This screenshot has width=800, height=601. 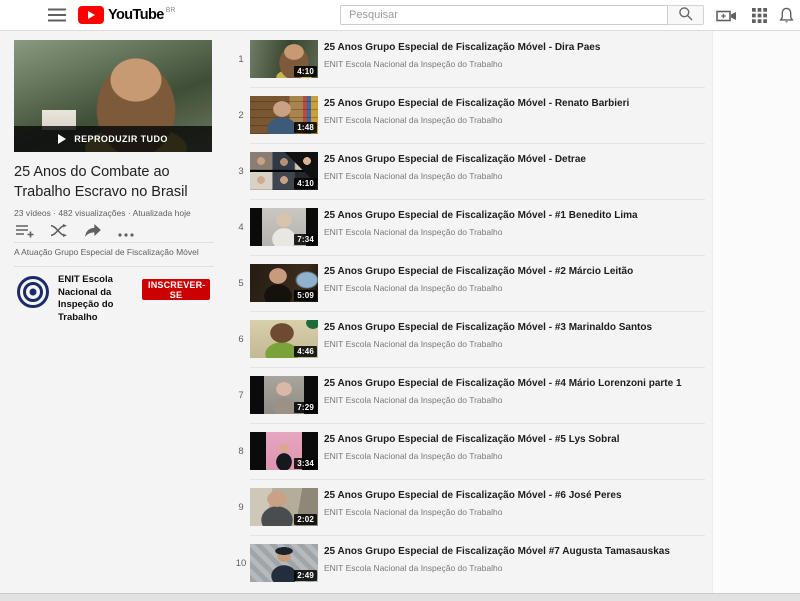 What do you see at coordinates (756, 311) in the screenshot?
I see `right-margin` at bounding box center [756, 311].